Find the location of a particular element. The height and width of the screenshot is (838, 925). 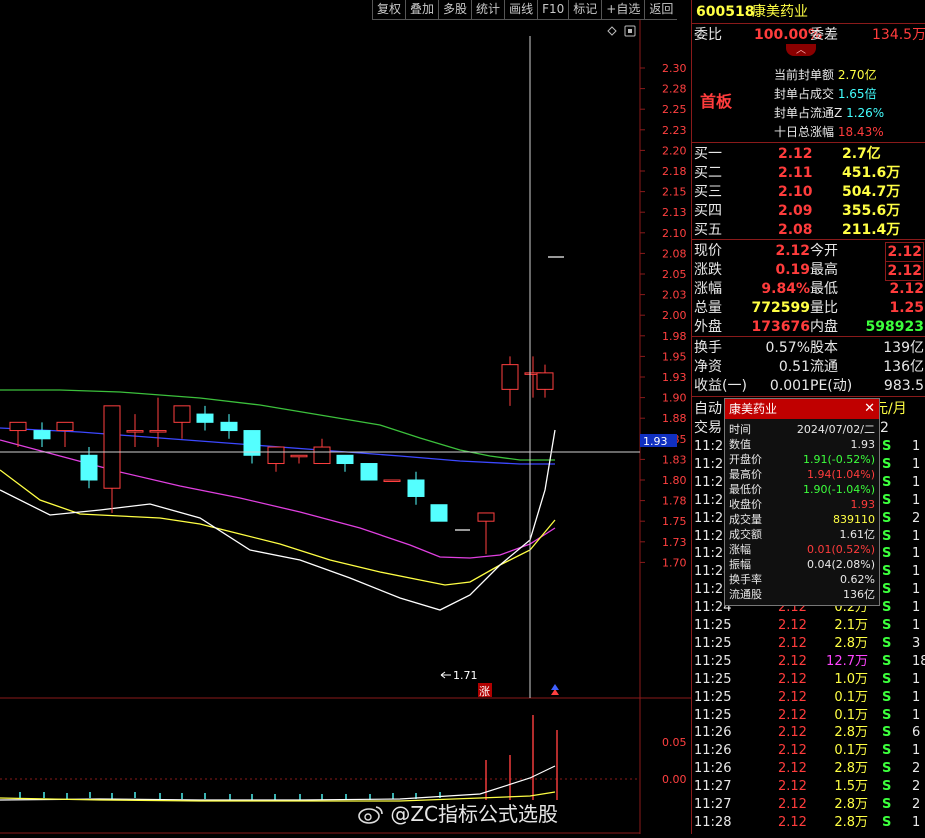

tick-row: 11:25 2.12 1.0万 S 1 is located at coordinates (808, 680).